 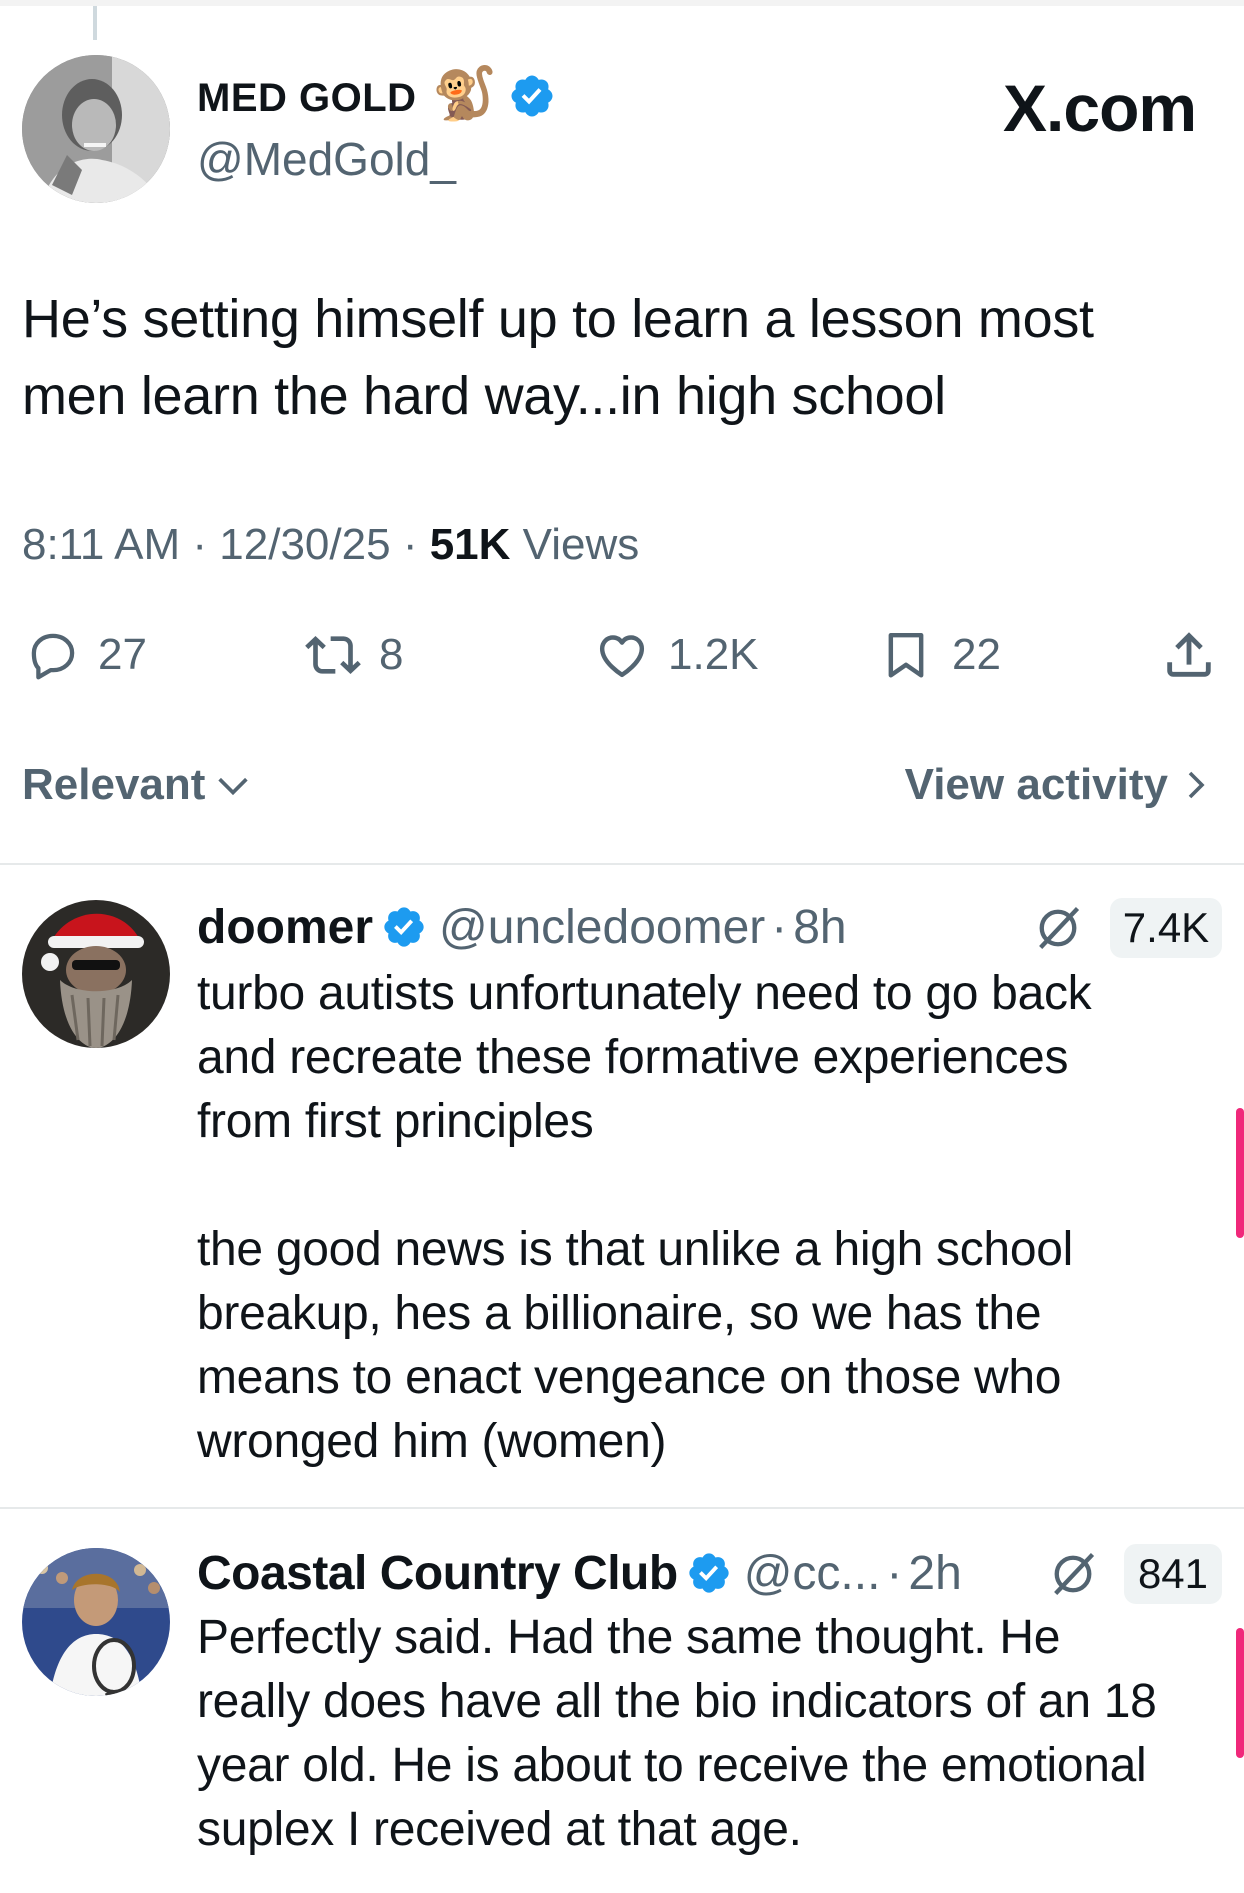 What do you see at coordinates (391, 654) in the screenshot?
I see `repost-count: 8` at bounding box center [391, 654].